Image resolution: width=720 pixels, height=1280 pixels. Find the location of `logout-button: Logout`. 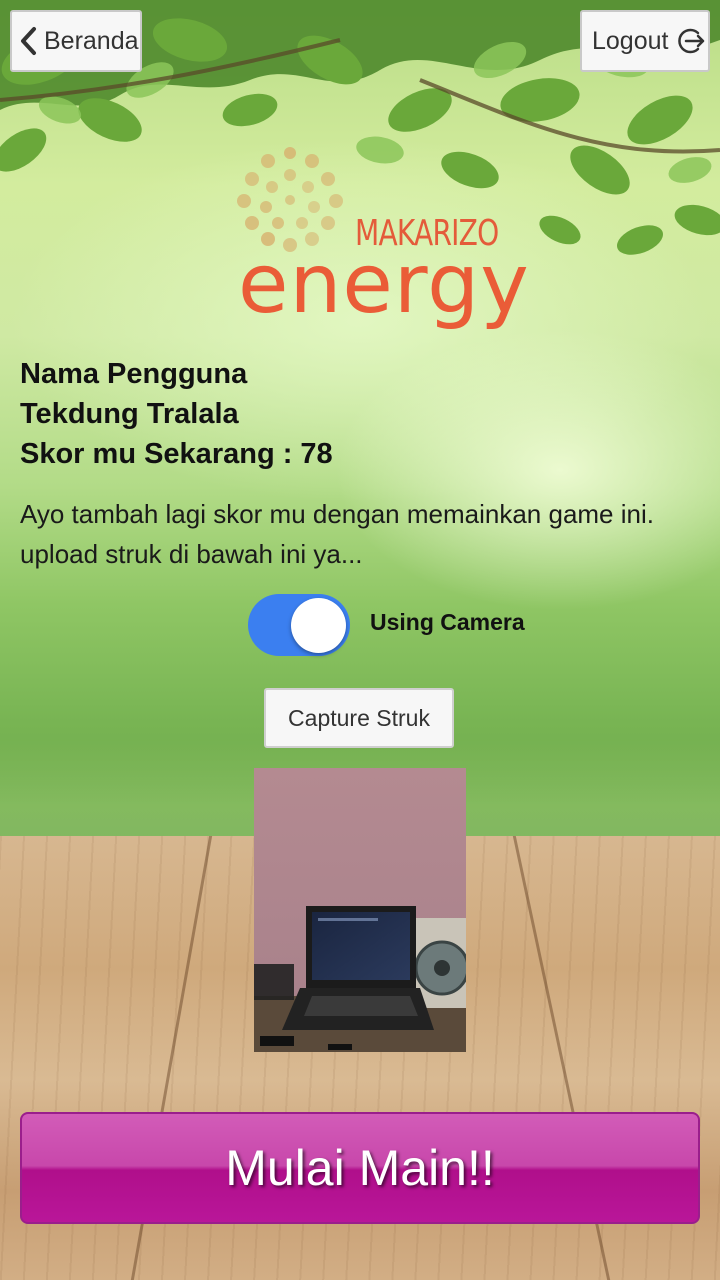

logout-button: Logout is located at coordinates (645, 41).